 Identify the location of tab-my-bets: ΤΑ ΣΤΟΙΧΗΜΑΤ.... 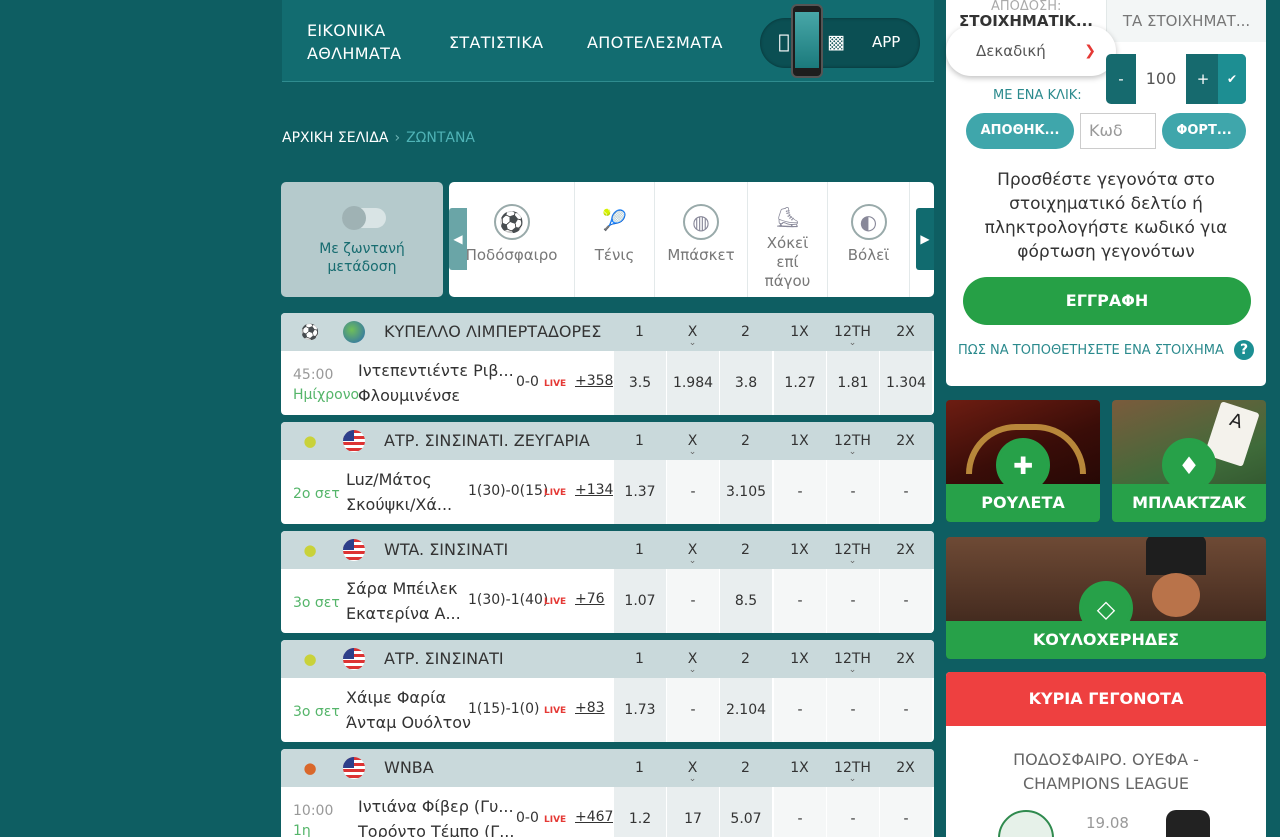
(1186, 21).